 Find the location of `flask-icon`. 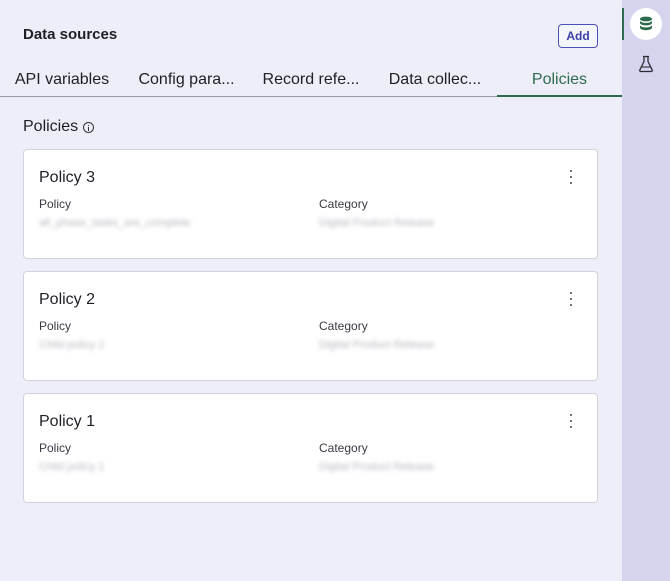

flask-icon is located at coordinates (646, 64).